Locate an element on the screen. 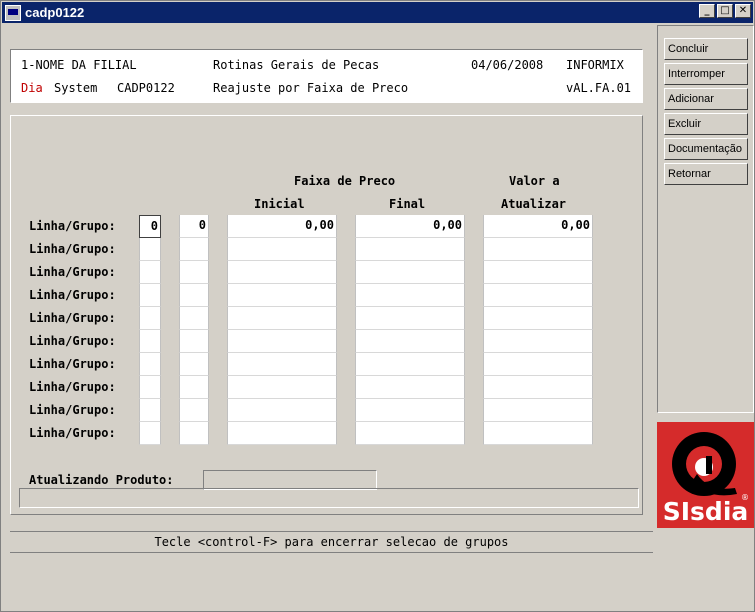 The image size is (755, 612). app-icon is located at coordinates (13, 12).